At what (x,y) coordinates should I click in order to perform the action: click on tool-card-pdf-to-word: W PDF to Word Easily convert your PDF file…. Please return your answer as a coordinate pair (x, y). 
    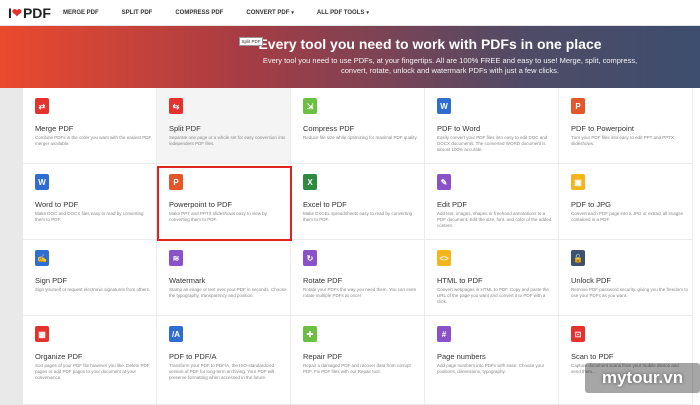
    Looking at the image, I should click on (492, 126).